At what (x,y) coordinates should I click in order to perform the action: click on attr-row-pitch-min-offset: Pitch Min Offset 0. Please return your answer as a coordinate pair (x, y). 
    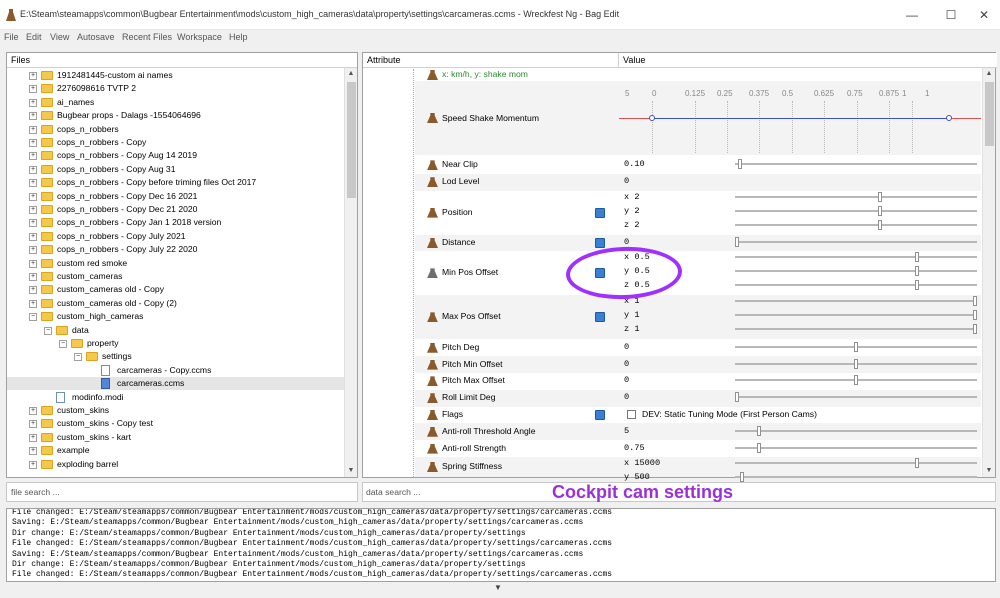
    Looking at the image, I should click on (698, 364).